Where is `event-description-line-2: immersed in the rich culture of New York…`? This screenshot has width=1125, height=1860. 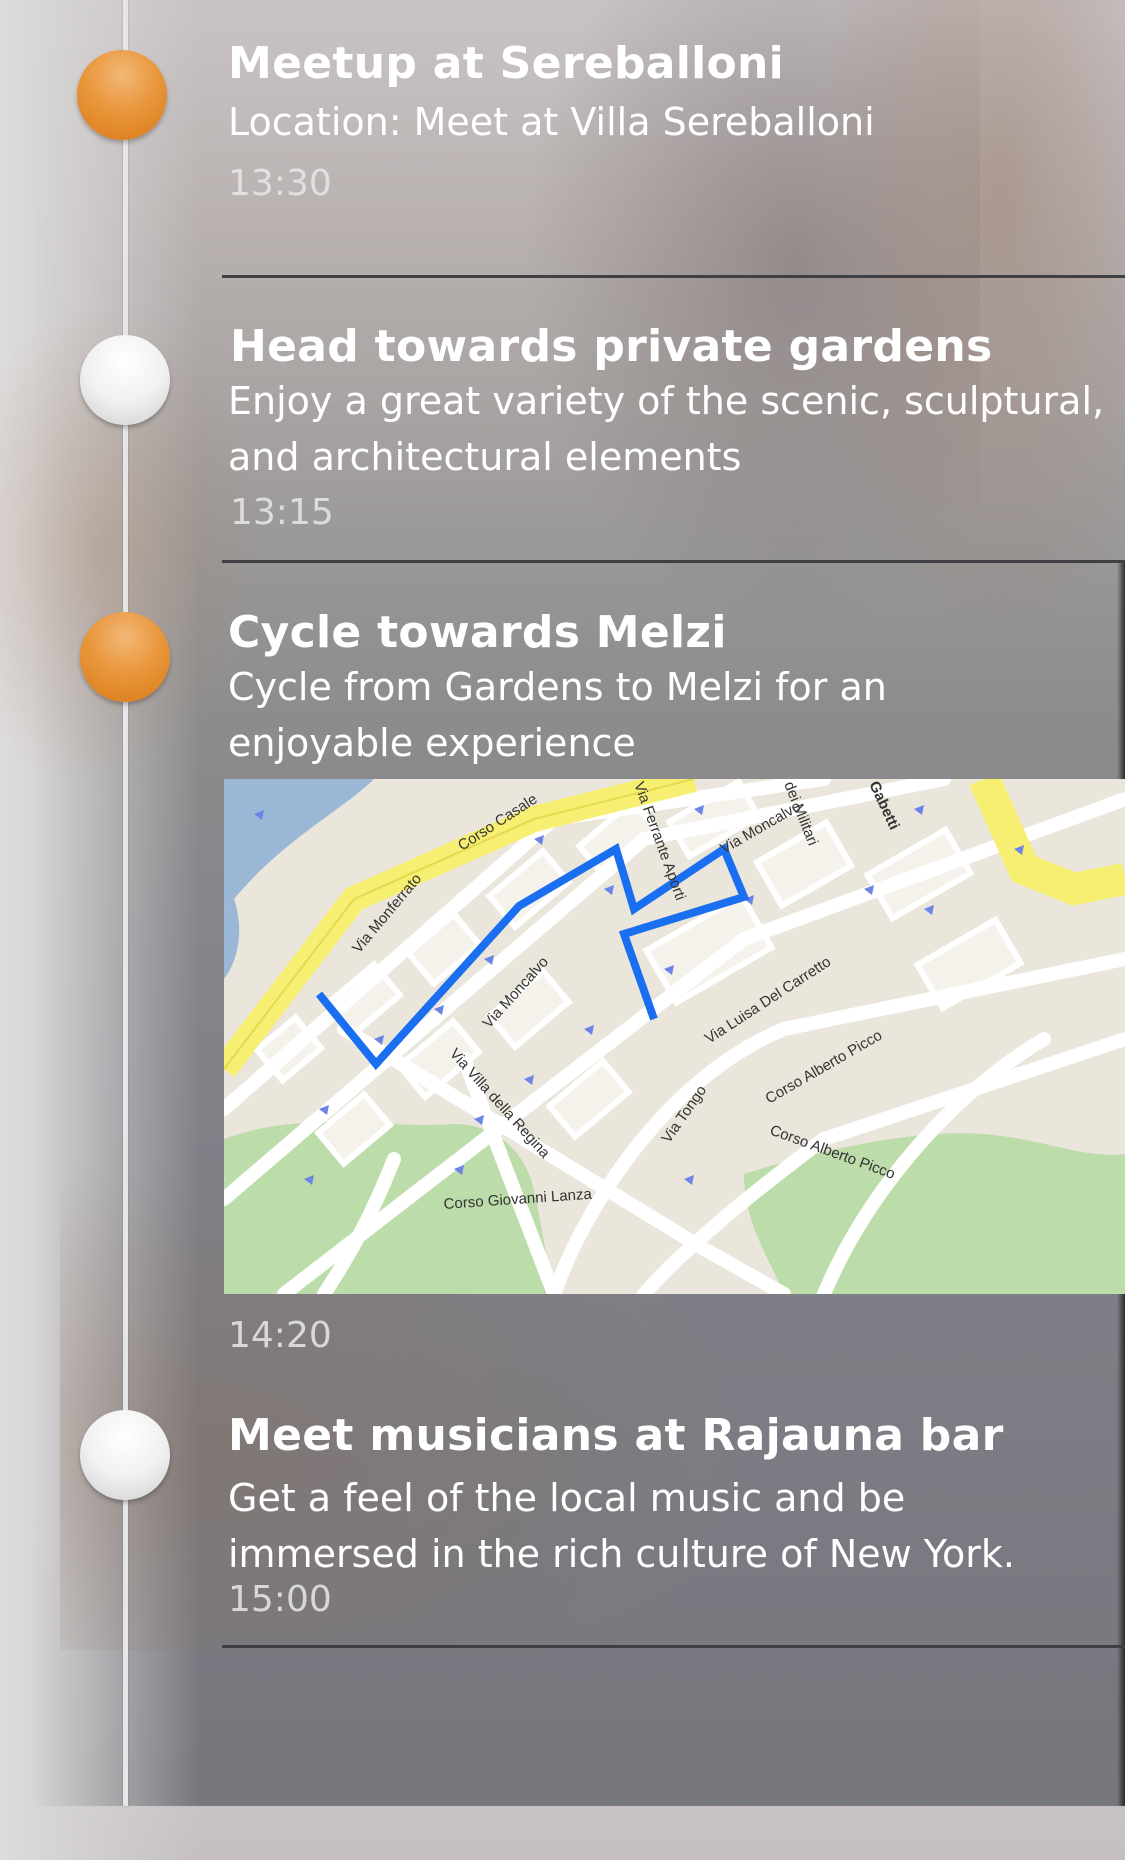 event-description-line-2: immersed in the rich culture of New York… is located at coordinates (621, 1554).